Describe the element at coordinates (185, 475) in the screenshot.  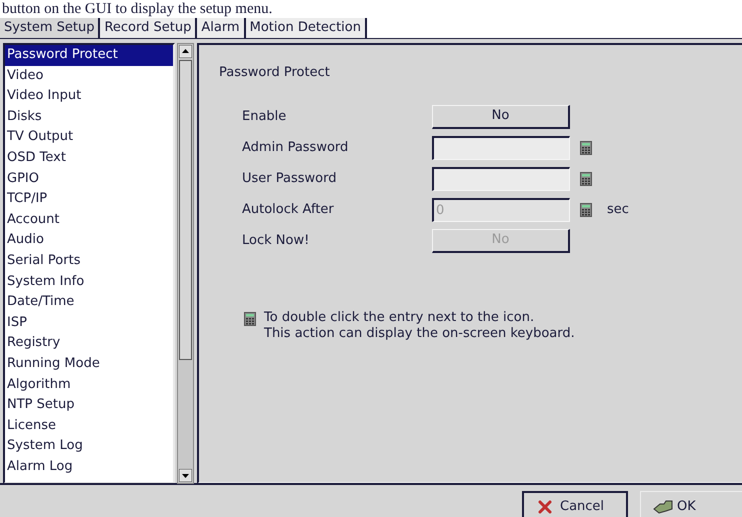
I see `scroll-down-icon` at that location.